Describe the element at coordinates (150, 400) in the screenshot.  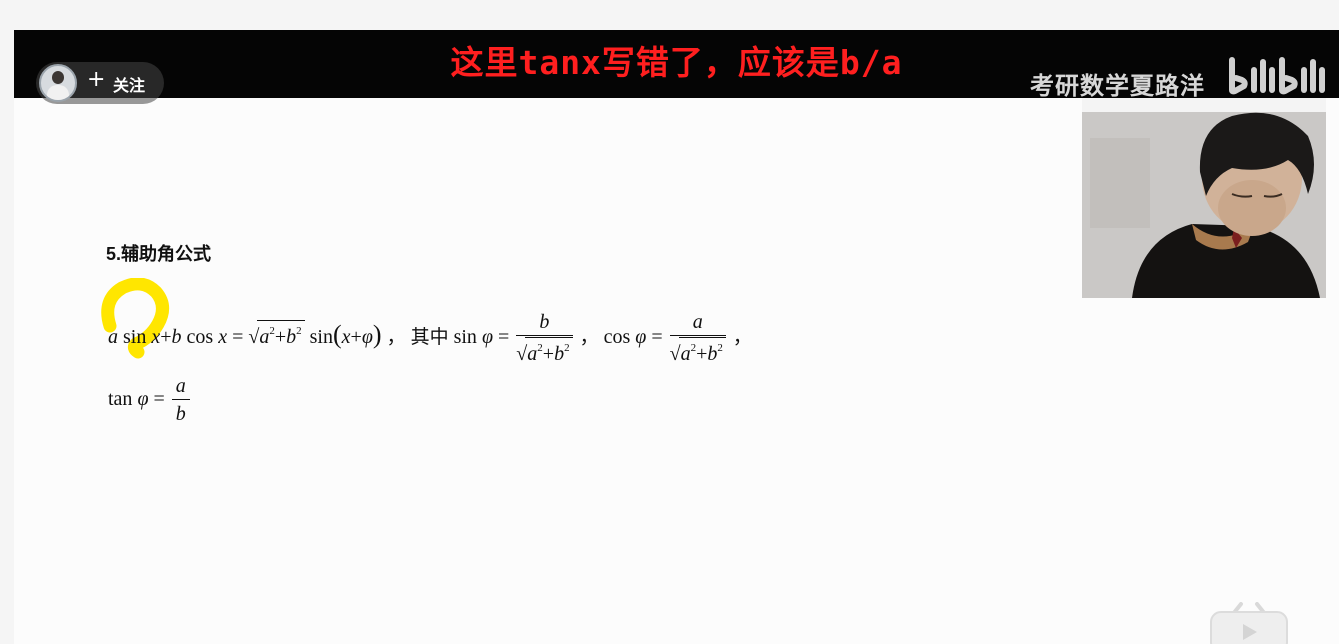
I see `formula-line-2: tan φ = a b` at that location.